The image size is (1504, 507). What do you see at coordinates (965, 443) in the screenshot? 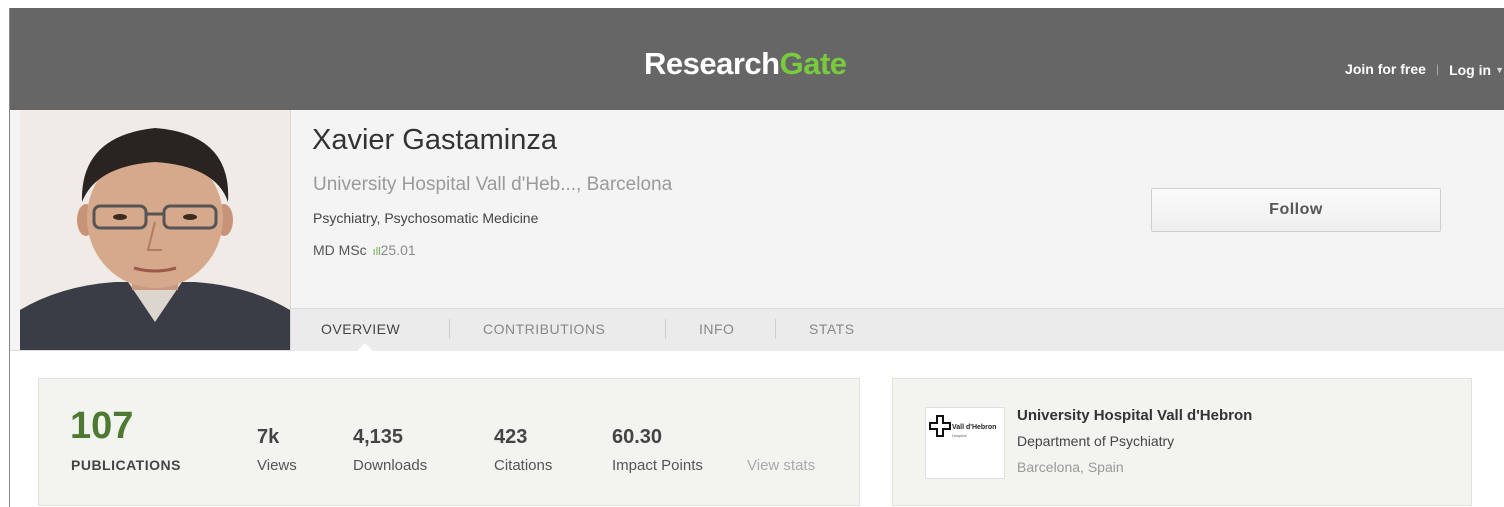
I see `institution-logo: Vall d'Hebron Hospital` at bounding box center [965, 443].